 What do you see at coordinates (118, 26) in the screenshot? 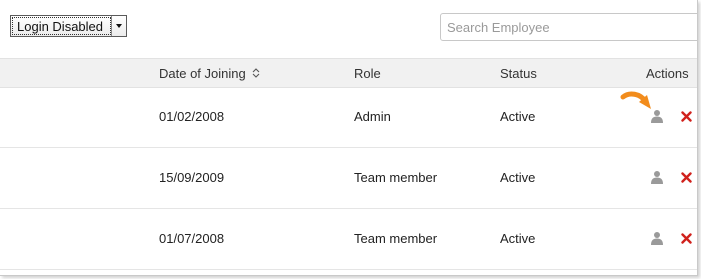
I see `chevron-down-icon` at bounding box center [118, 26].